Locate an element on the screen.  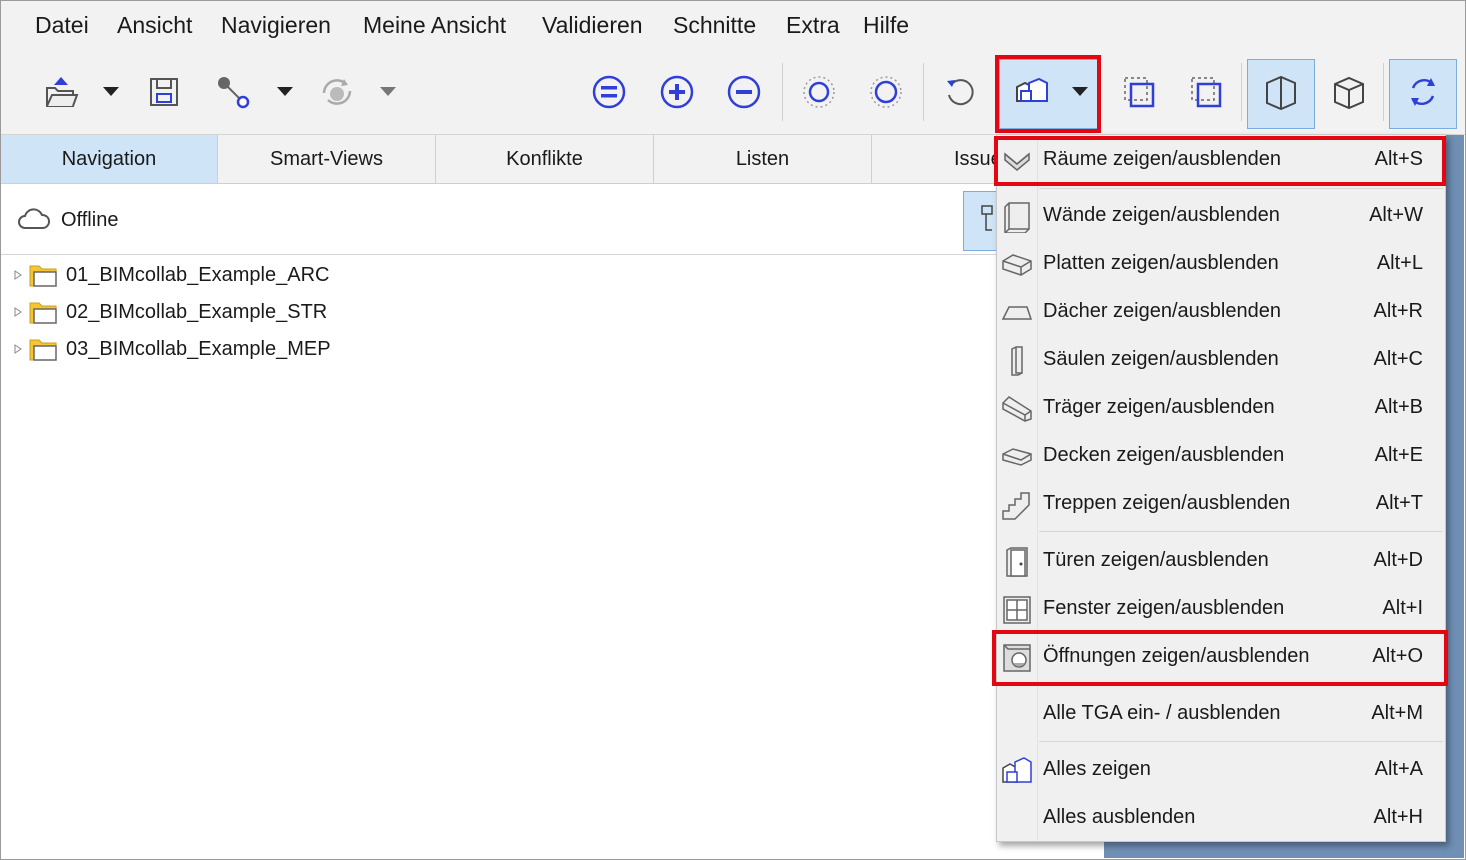
ceilings-icon is located at coordinates (1017, 457).